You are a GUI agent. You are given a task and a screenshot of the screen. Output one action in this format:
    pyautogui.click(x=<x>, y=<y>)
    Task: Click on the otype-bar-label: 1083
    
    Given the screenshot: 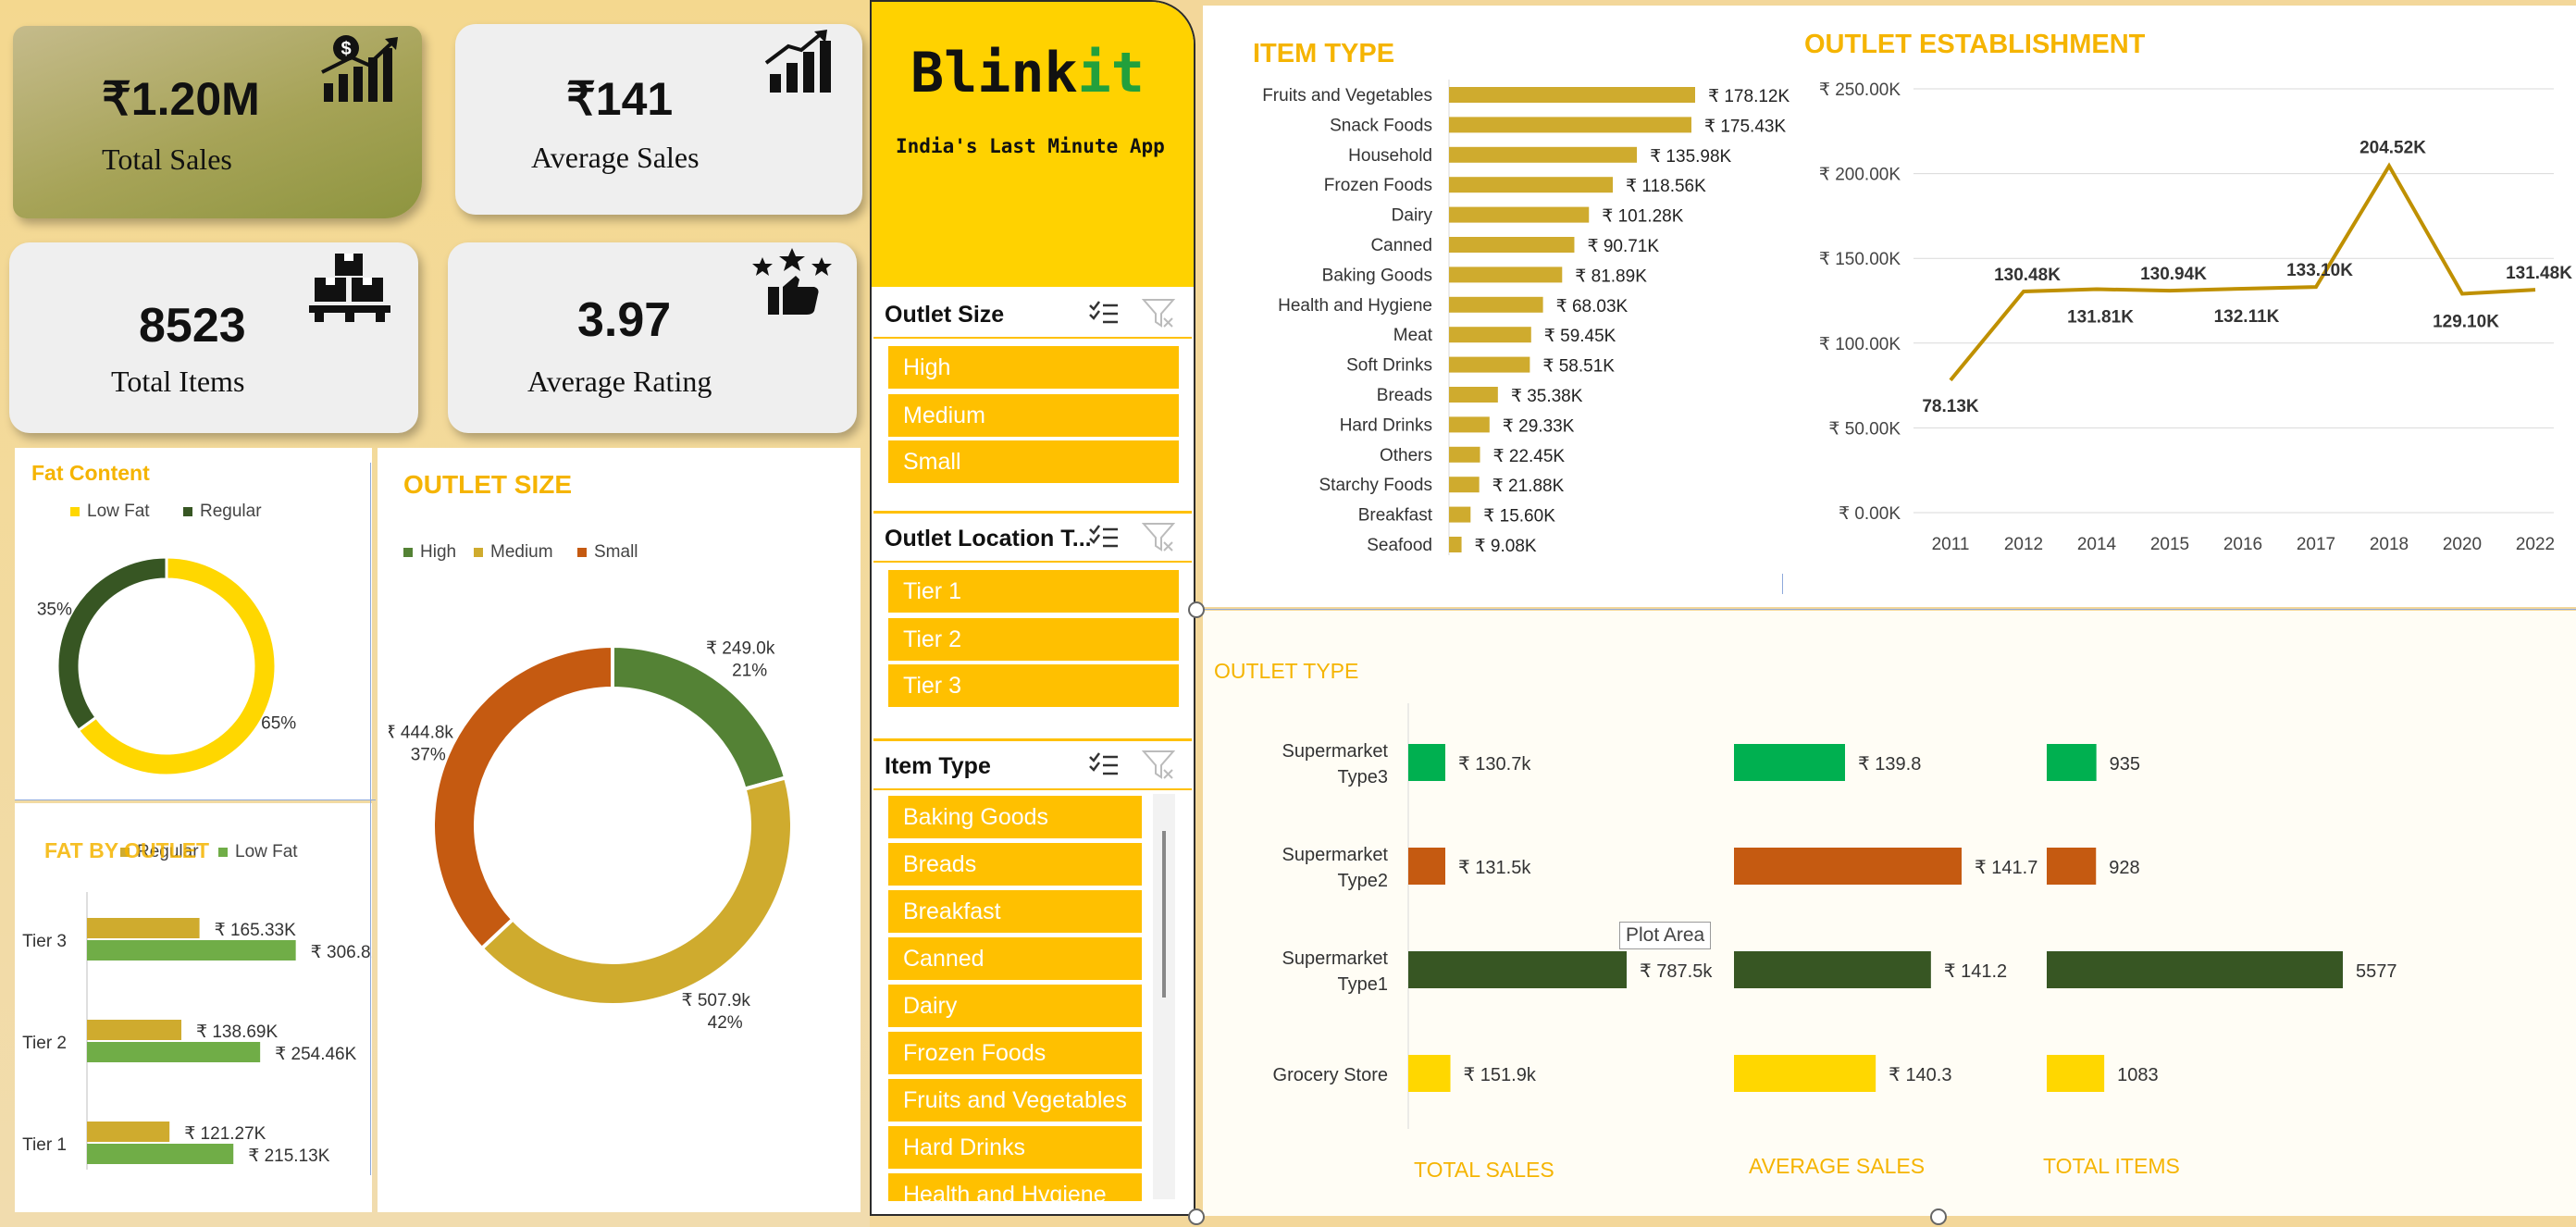 What is the action you would take?
    pyautogui.click(x=2138, y=1075)
    